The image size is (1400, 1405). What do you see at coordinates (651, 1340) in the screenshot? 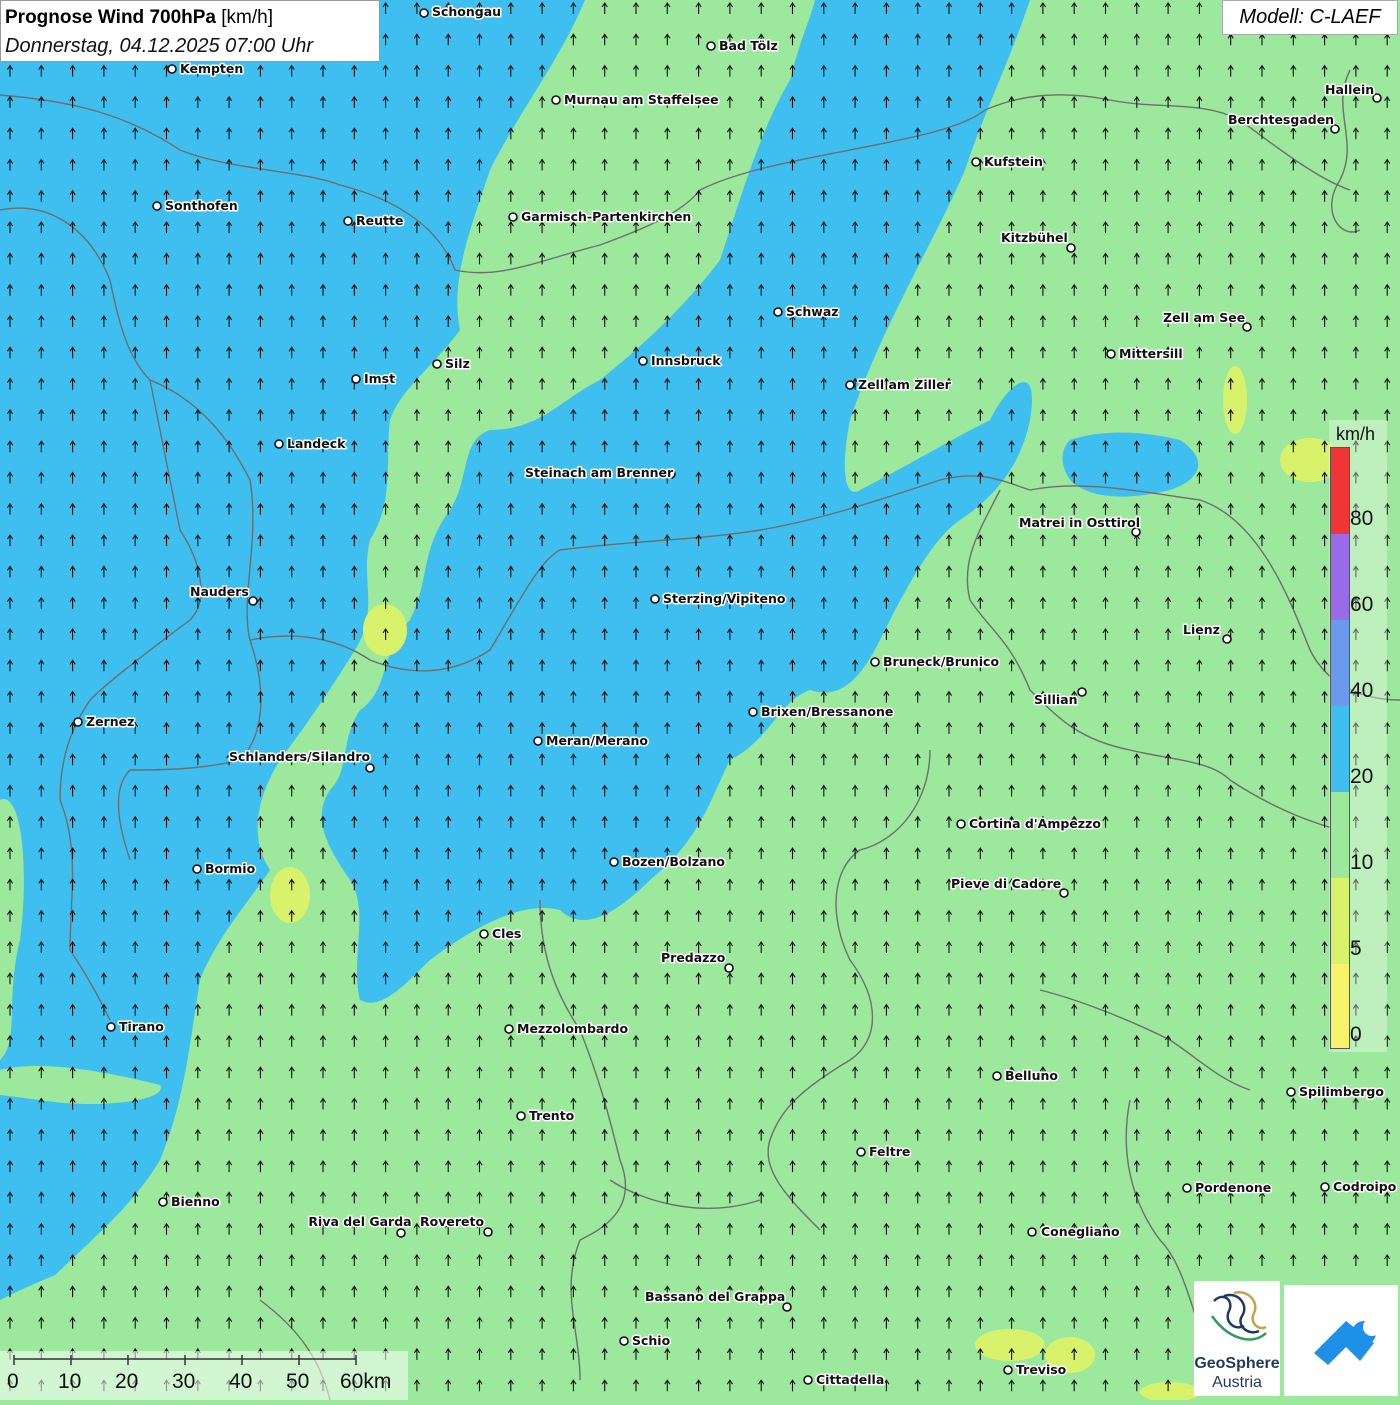
I see `city-label: Schio` at bounding box center [651, 1340].